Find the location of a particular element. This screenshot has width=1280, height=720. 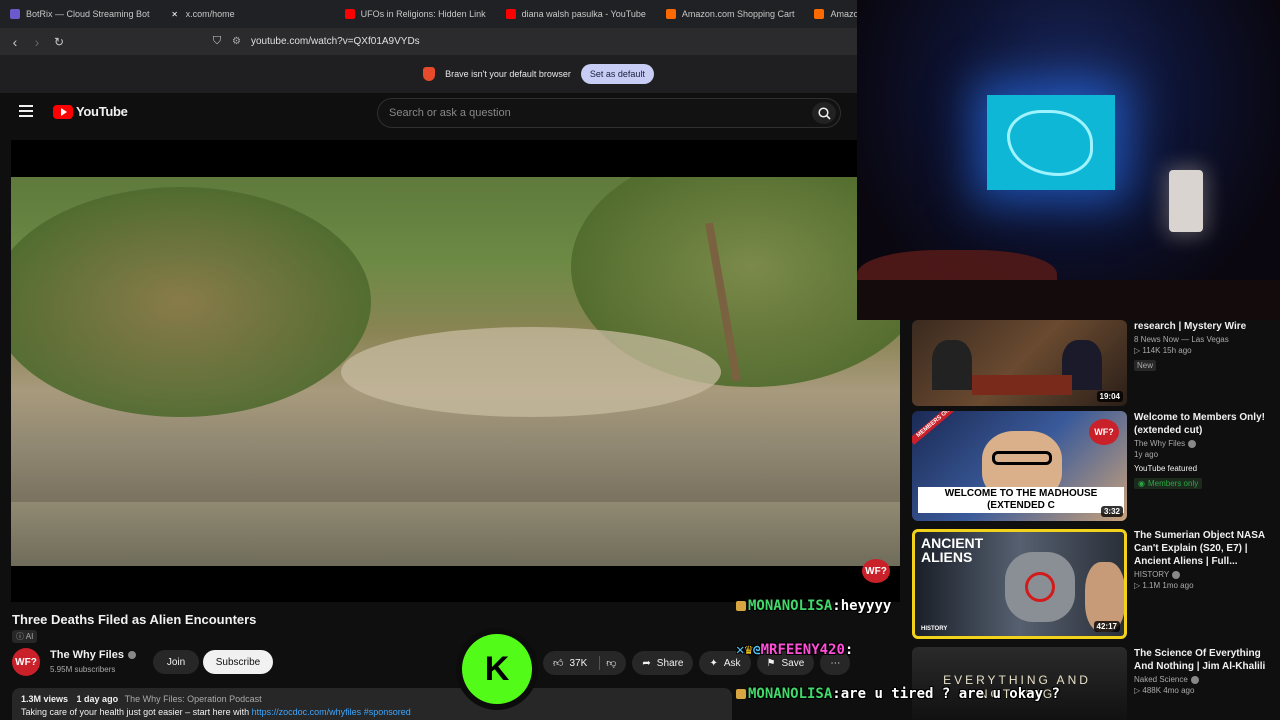

share-button: ➦ Share is located at coordinates (663, 663).